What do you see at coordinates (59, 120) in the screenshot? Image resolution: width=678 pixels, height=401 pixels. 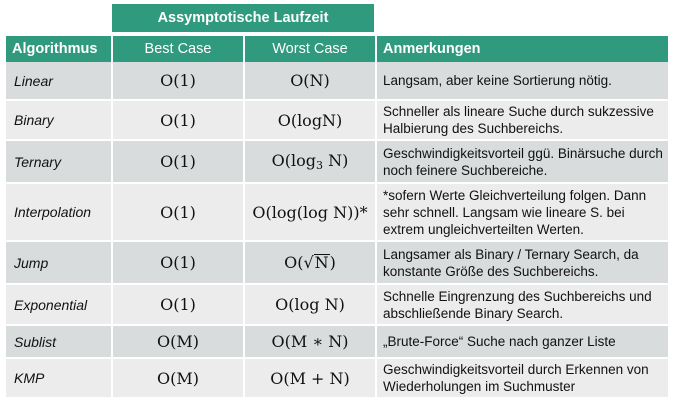 I see `algorithm-name: Binary` at bounding box center [59, 120].